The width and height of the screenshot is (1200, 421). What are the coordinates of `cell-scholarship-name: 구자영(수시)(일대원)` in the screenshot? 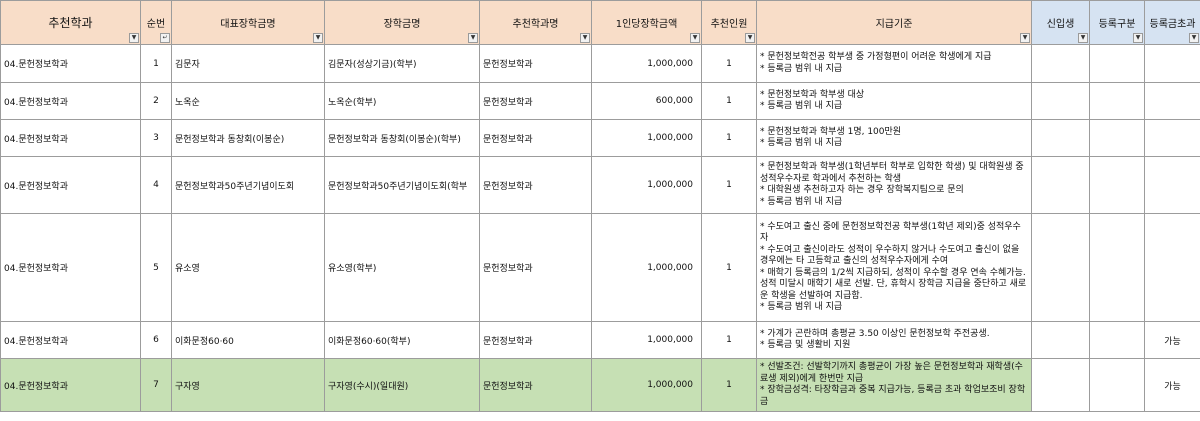 It's located at (402, 385).